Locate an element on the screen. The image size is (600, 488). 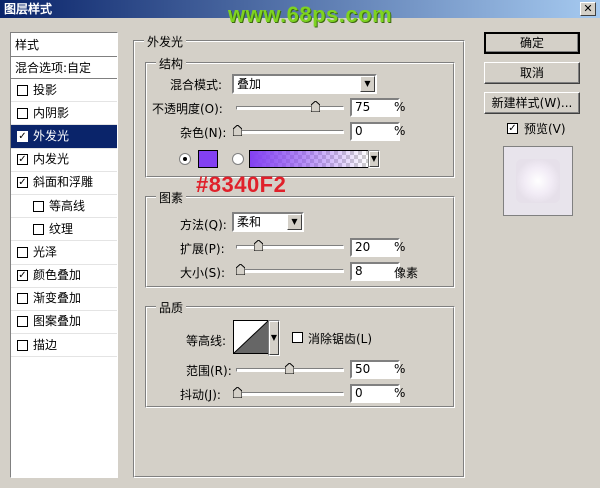
contour-curve-icon is located at coordinates (251, 337).